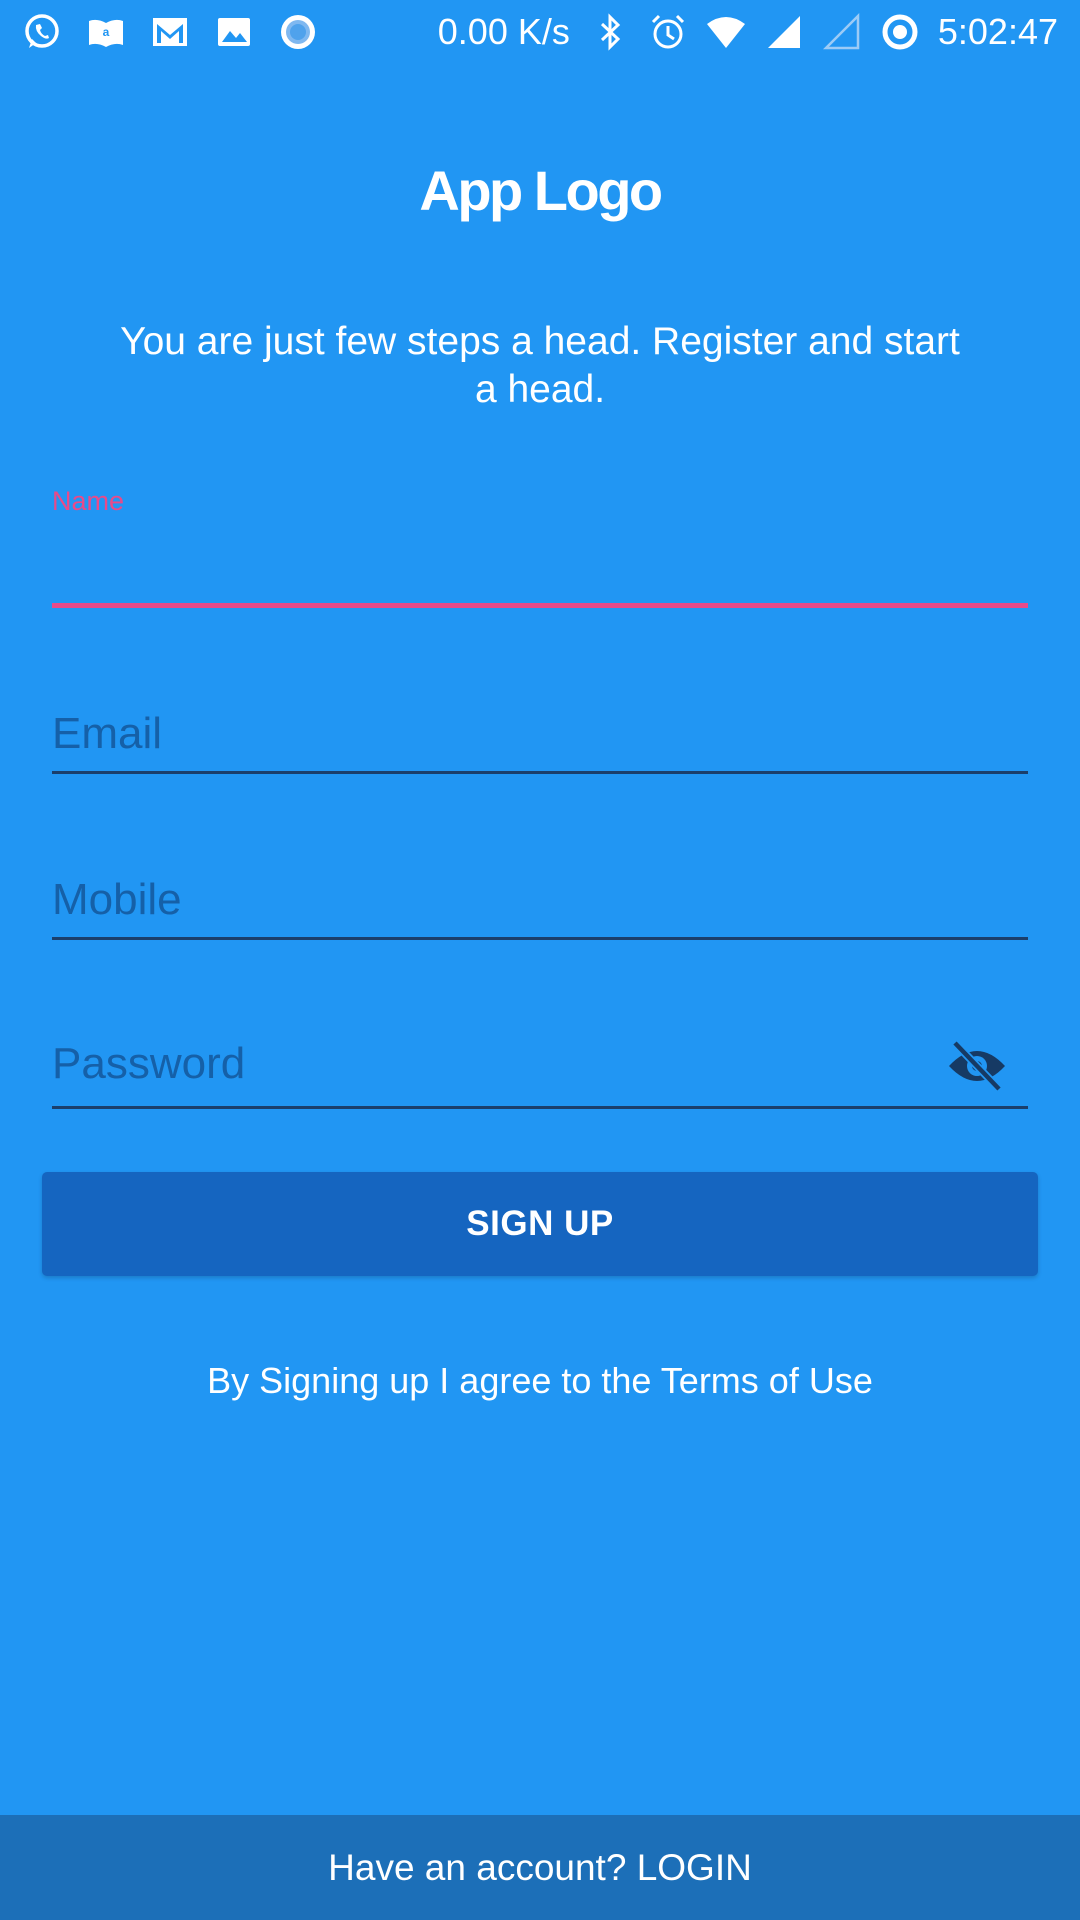 This screenshot has width=1080, height=1920. What do you see at coordinates (668, 32) in the screenshot?
I see `alarm-icon` at bounding box center [668, 32].